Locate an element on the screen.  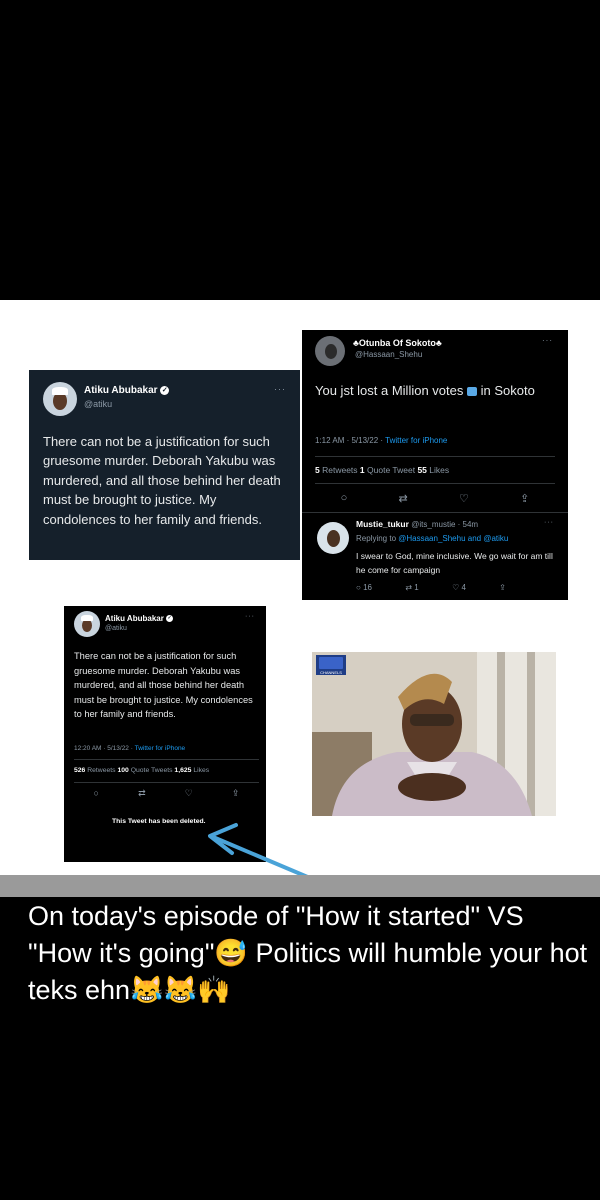
caption-band is located at coordinates (300, 886).